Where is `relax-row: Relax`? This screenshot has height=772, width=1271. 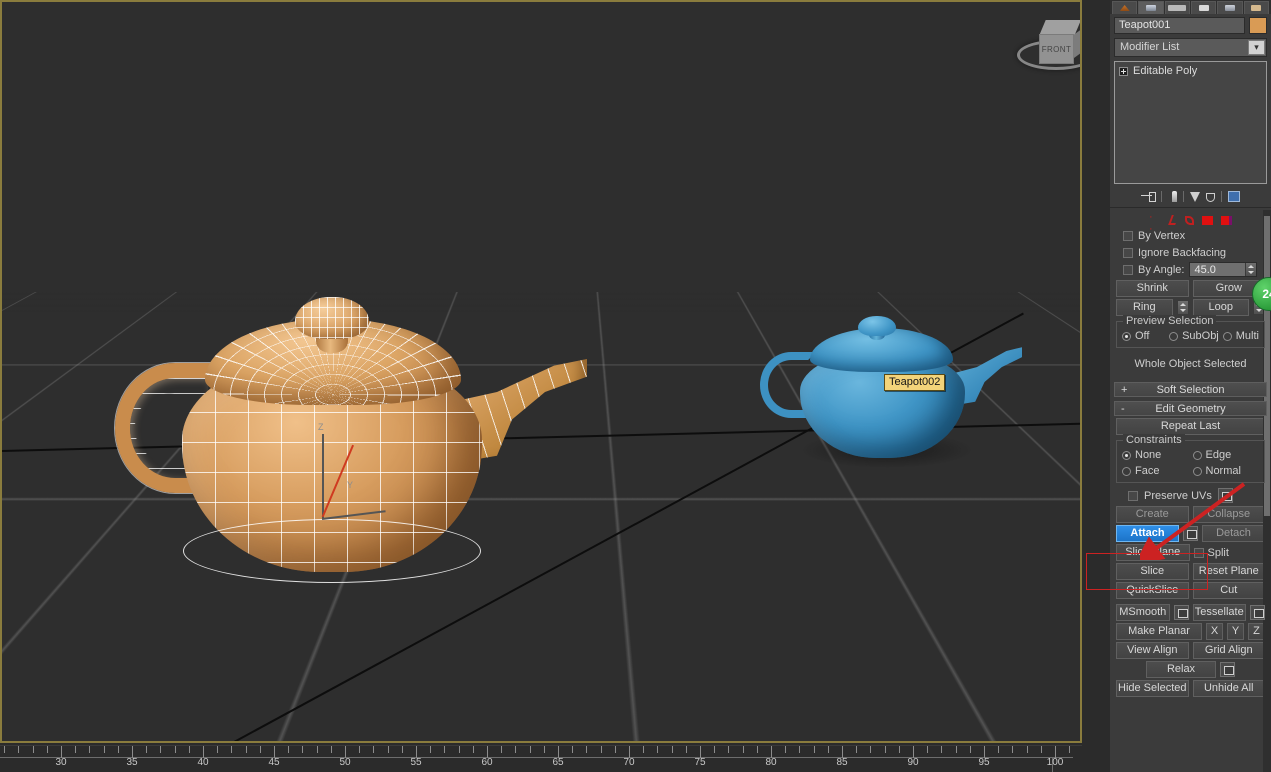 relax-row: Relax is located at coordinates (1190, 668).